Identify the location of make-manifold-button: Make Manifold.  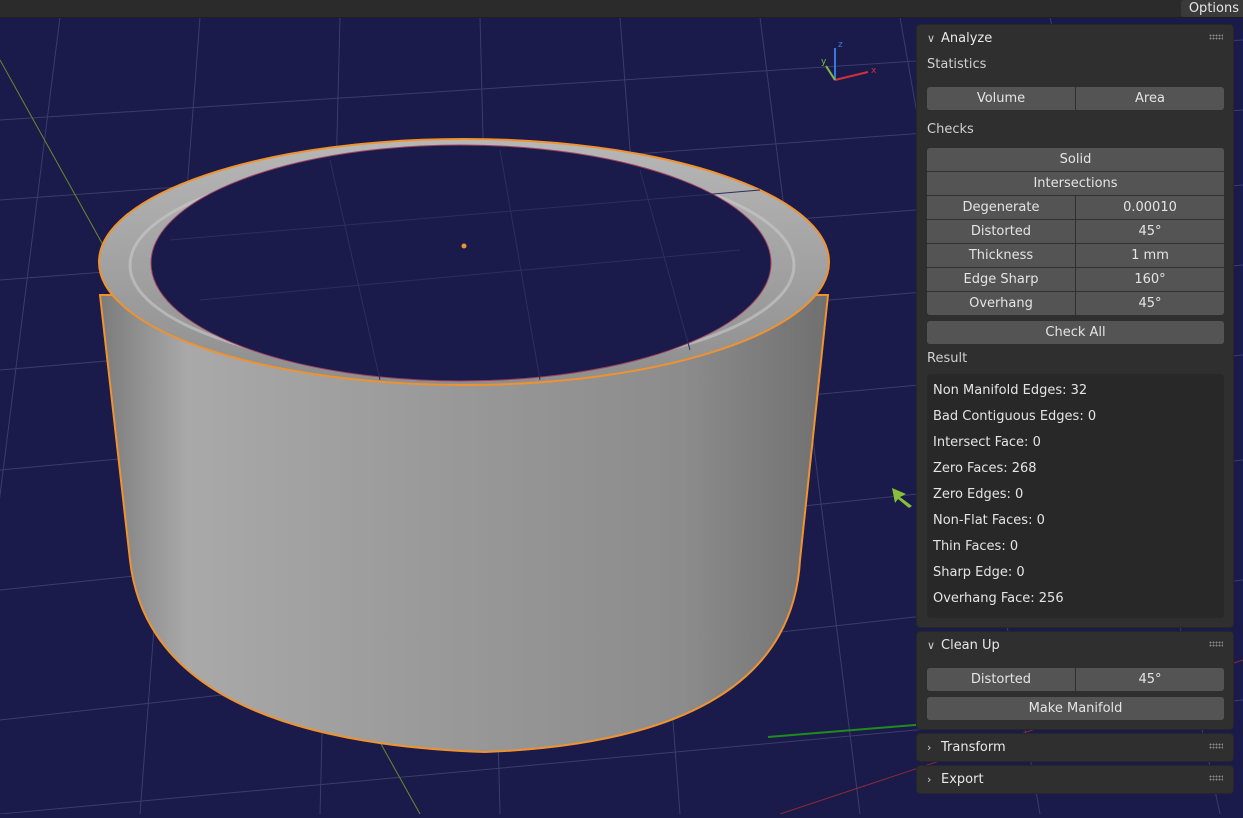
(1075, 708).